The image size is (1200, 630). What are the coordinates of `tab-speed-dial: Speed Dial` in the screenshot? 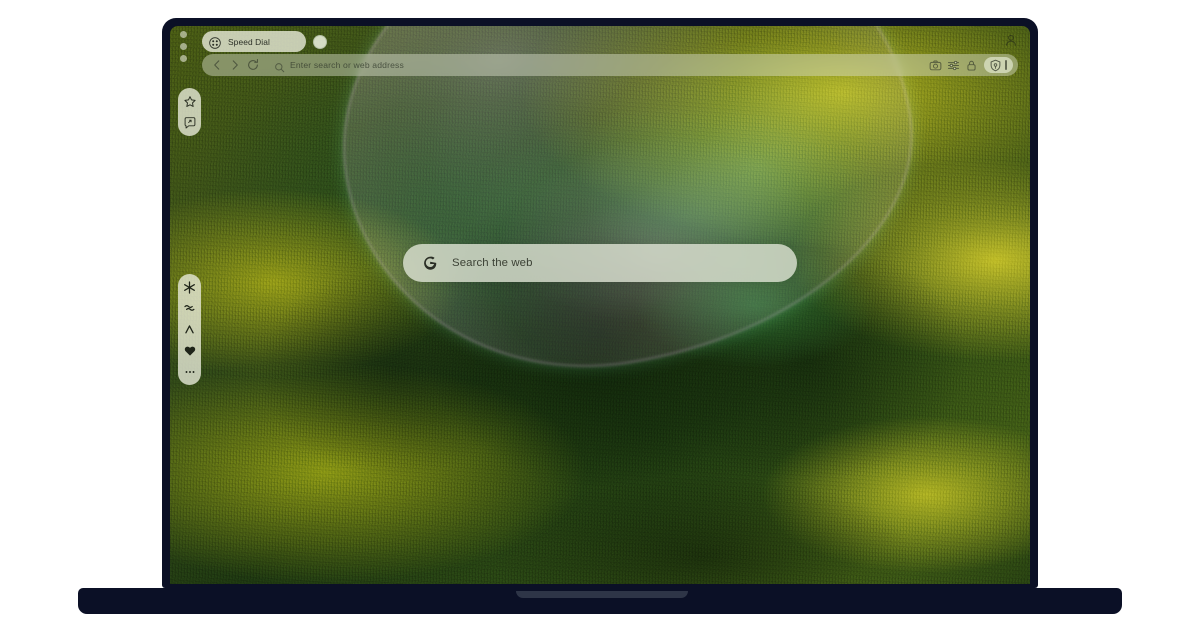 It's located at (254, 41).